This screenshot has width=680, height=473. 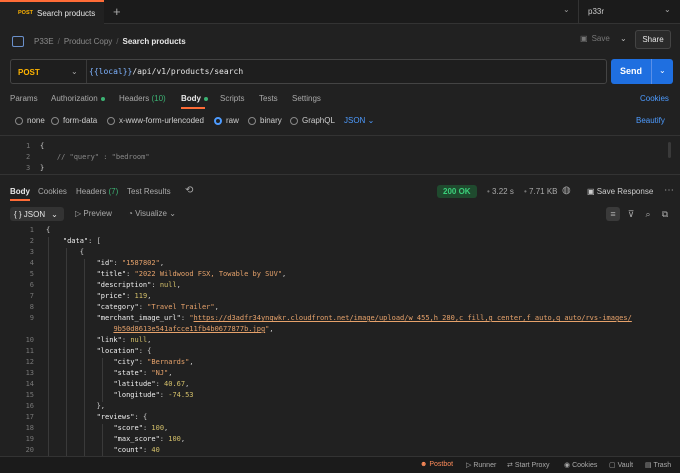 What do you see at coordinates (658, 465) in the screenshot?
I see `trash-button: ▤ Trash` at bounding box center [658, 465].